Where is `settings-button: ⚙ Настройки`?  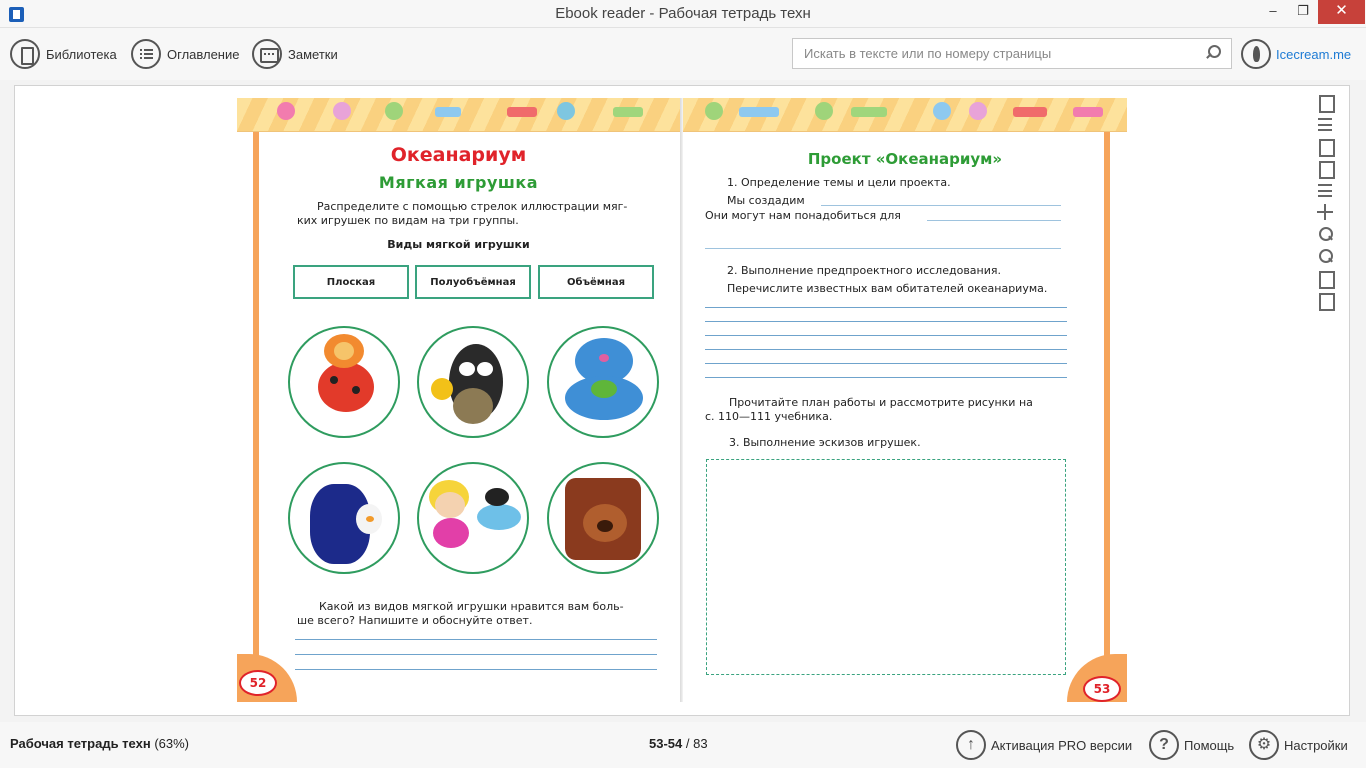 settings-button: ⚙ Настройки is located at coordinates (1298, 745).